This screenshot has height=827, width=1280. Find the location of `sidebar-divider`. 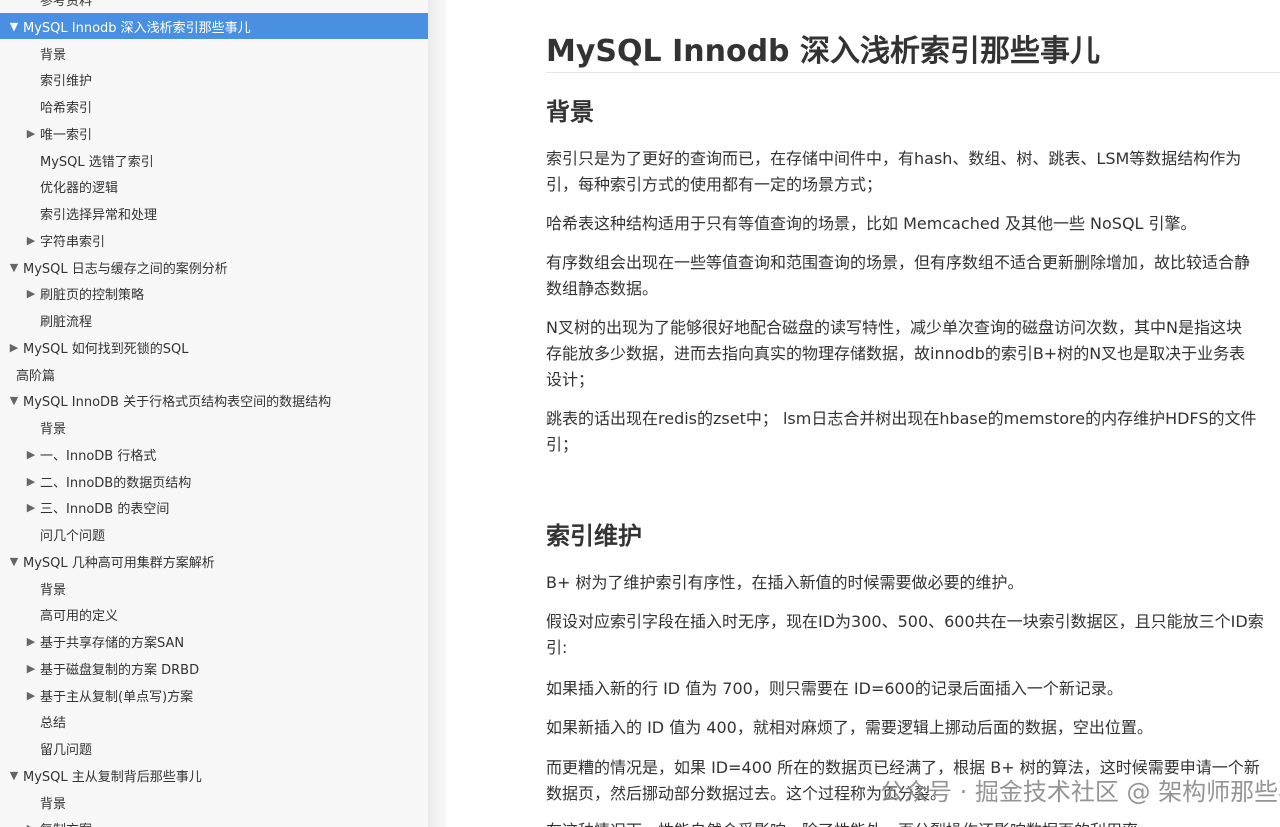

sidebar-divider is located at coordinates (437, 413).